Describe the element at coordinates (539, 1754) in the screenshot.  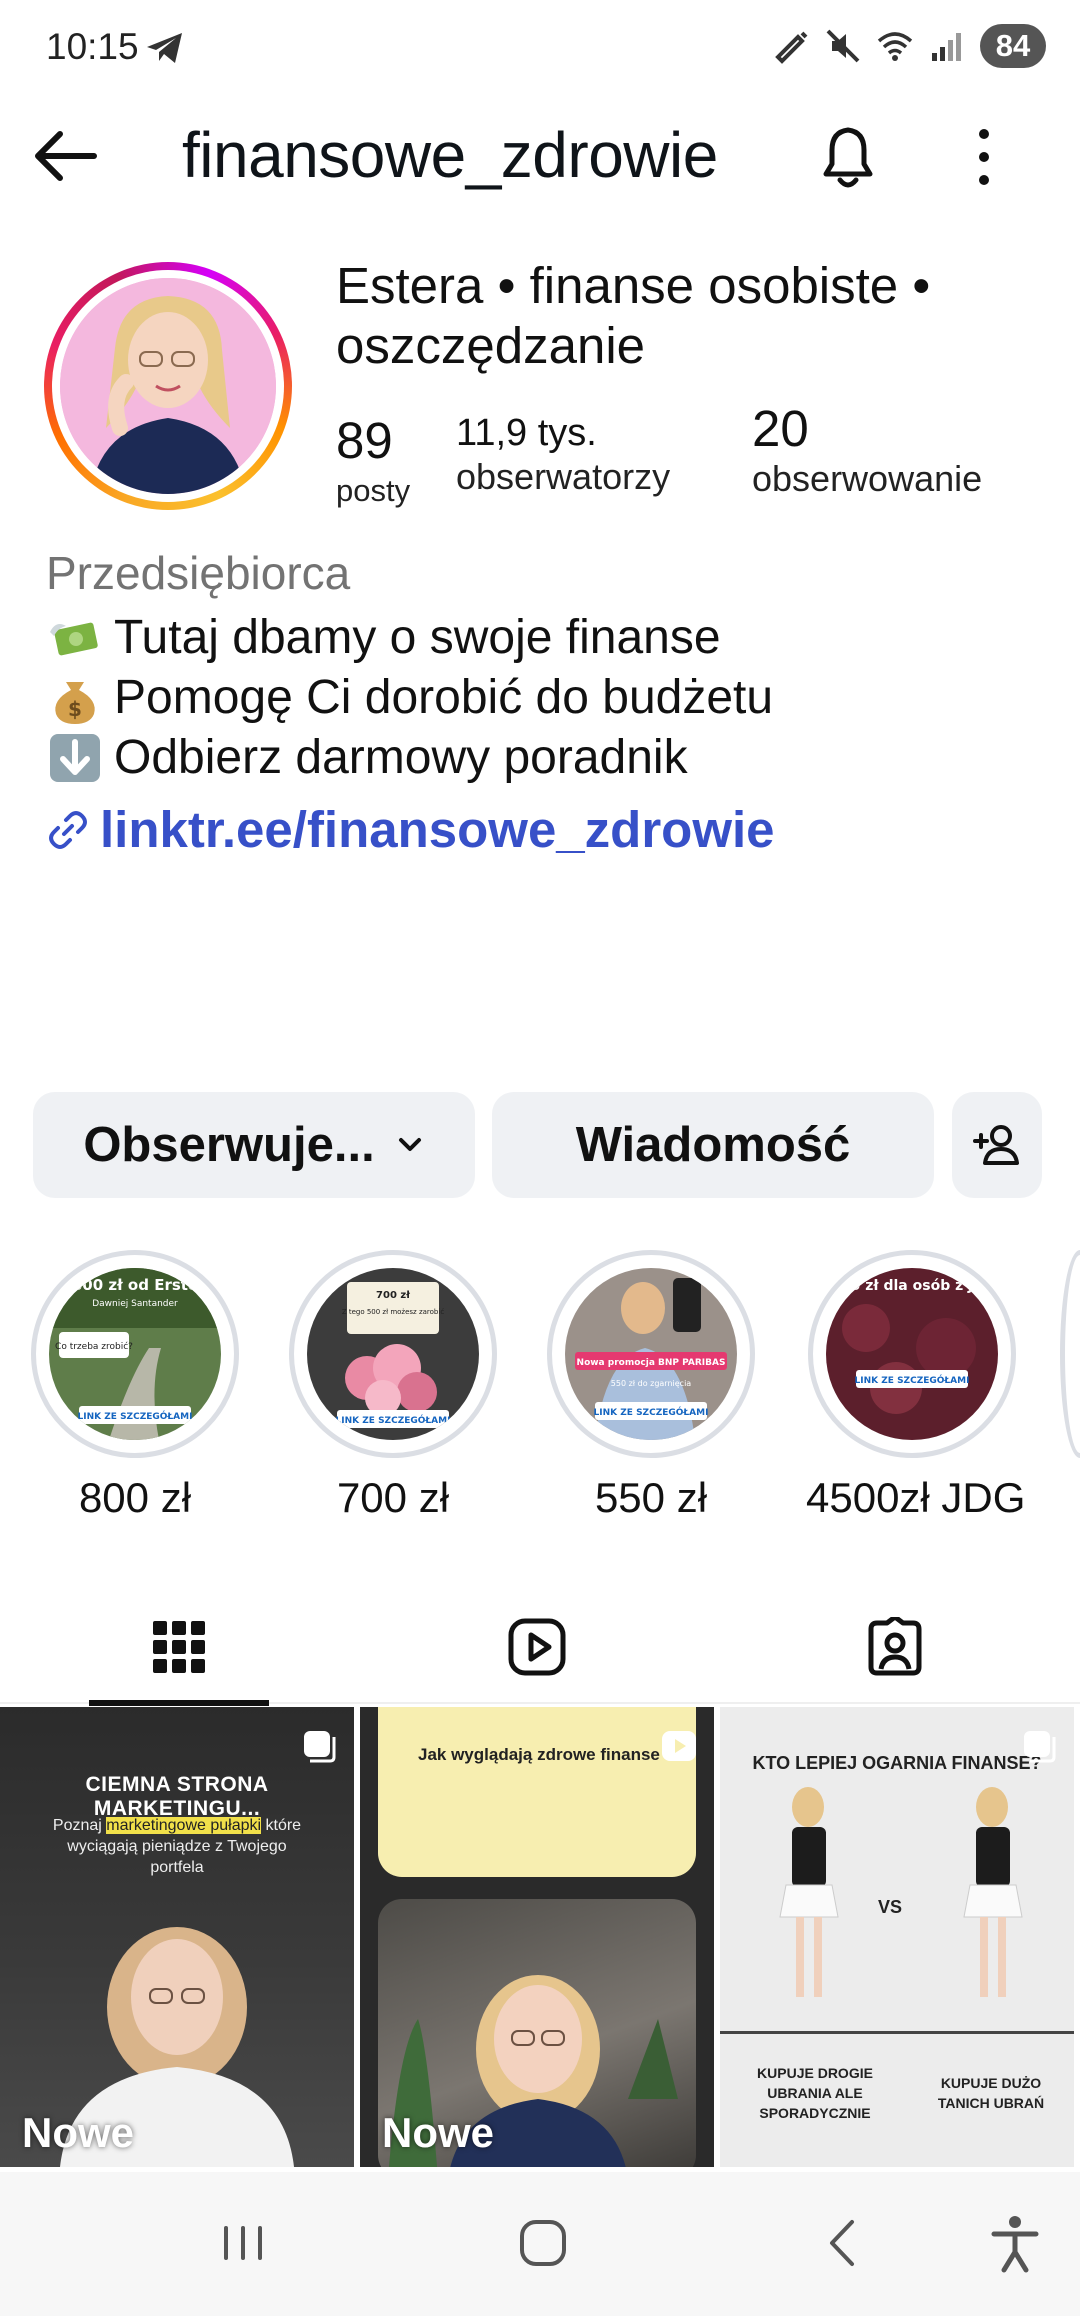
I see `post-title: Jak wyglądają zdrowe finanse` at that location.